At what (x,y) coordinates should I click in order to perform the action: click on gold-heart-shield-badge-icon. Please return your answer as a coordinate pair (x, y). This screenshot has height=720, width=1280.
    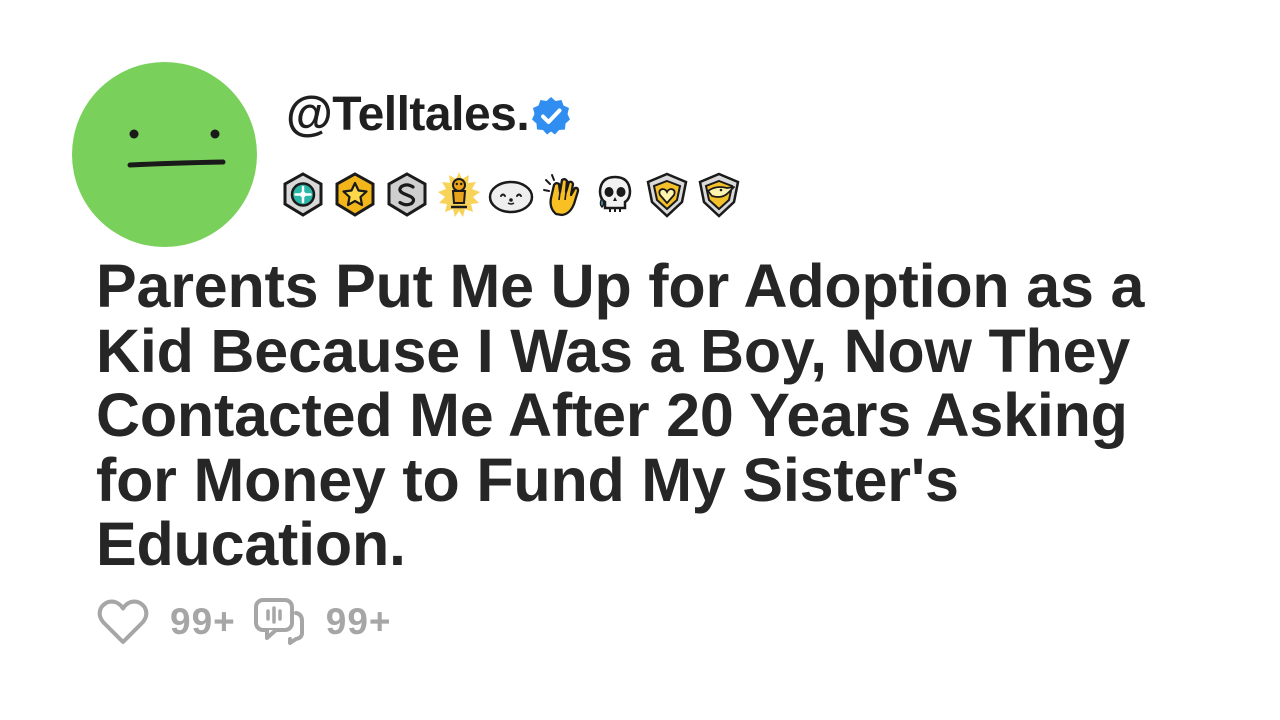
    Looking at the image, I should click on (667, 195).